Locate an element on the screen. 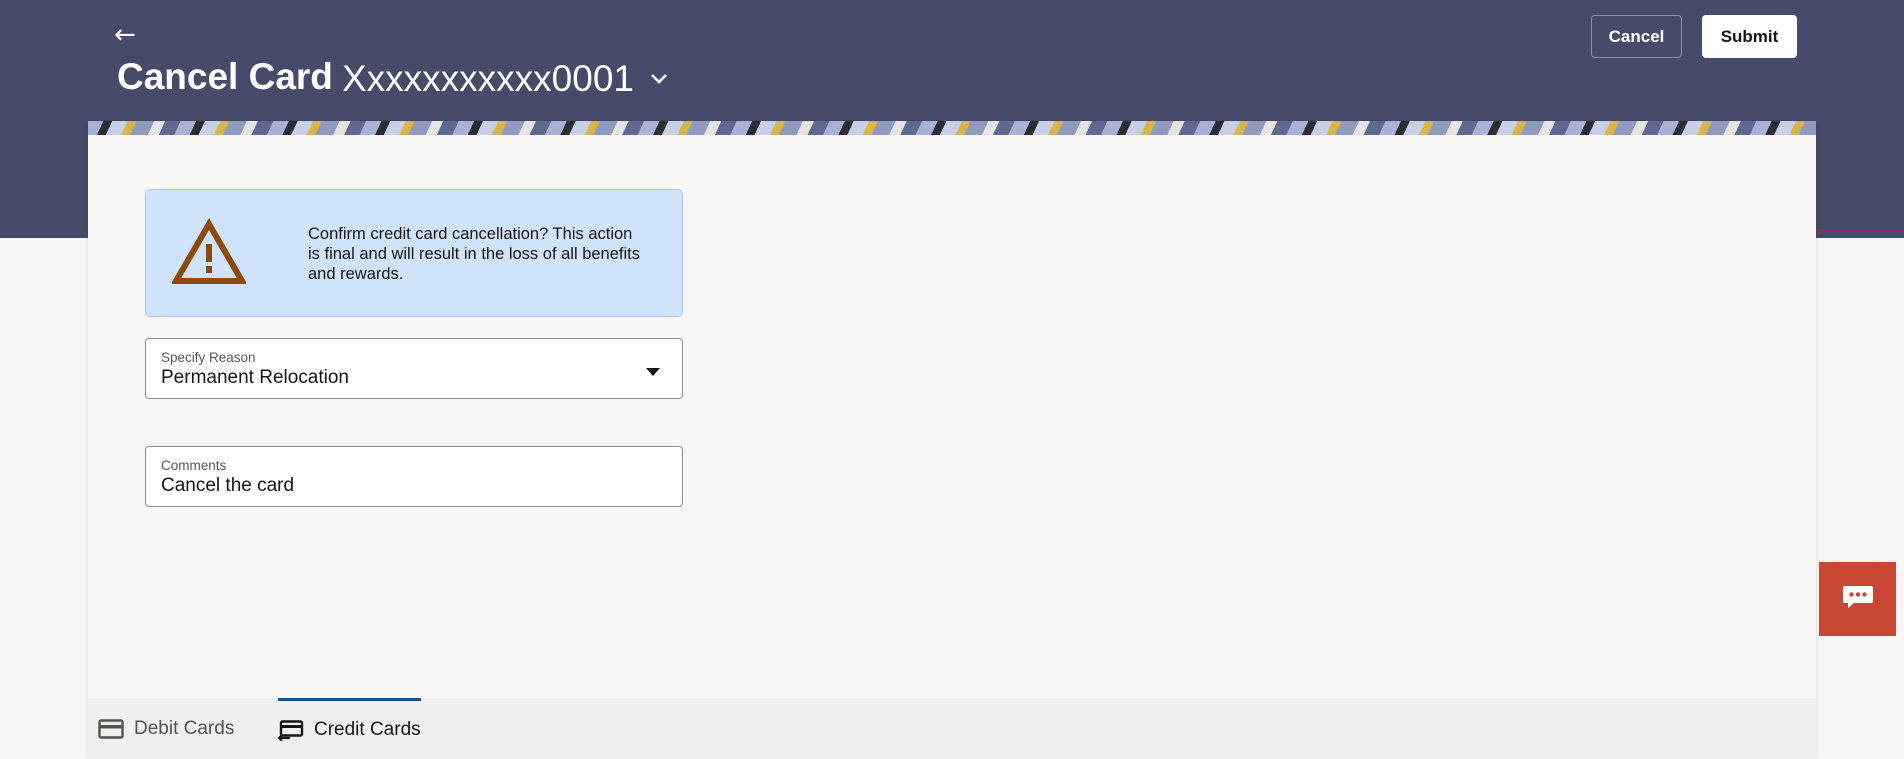  chevron-down-icon is located at coordinates (659, 79).